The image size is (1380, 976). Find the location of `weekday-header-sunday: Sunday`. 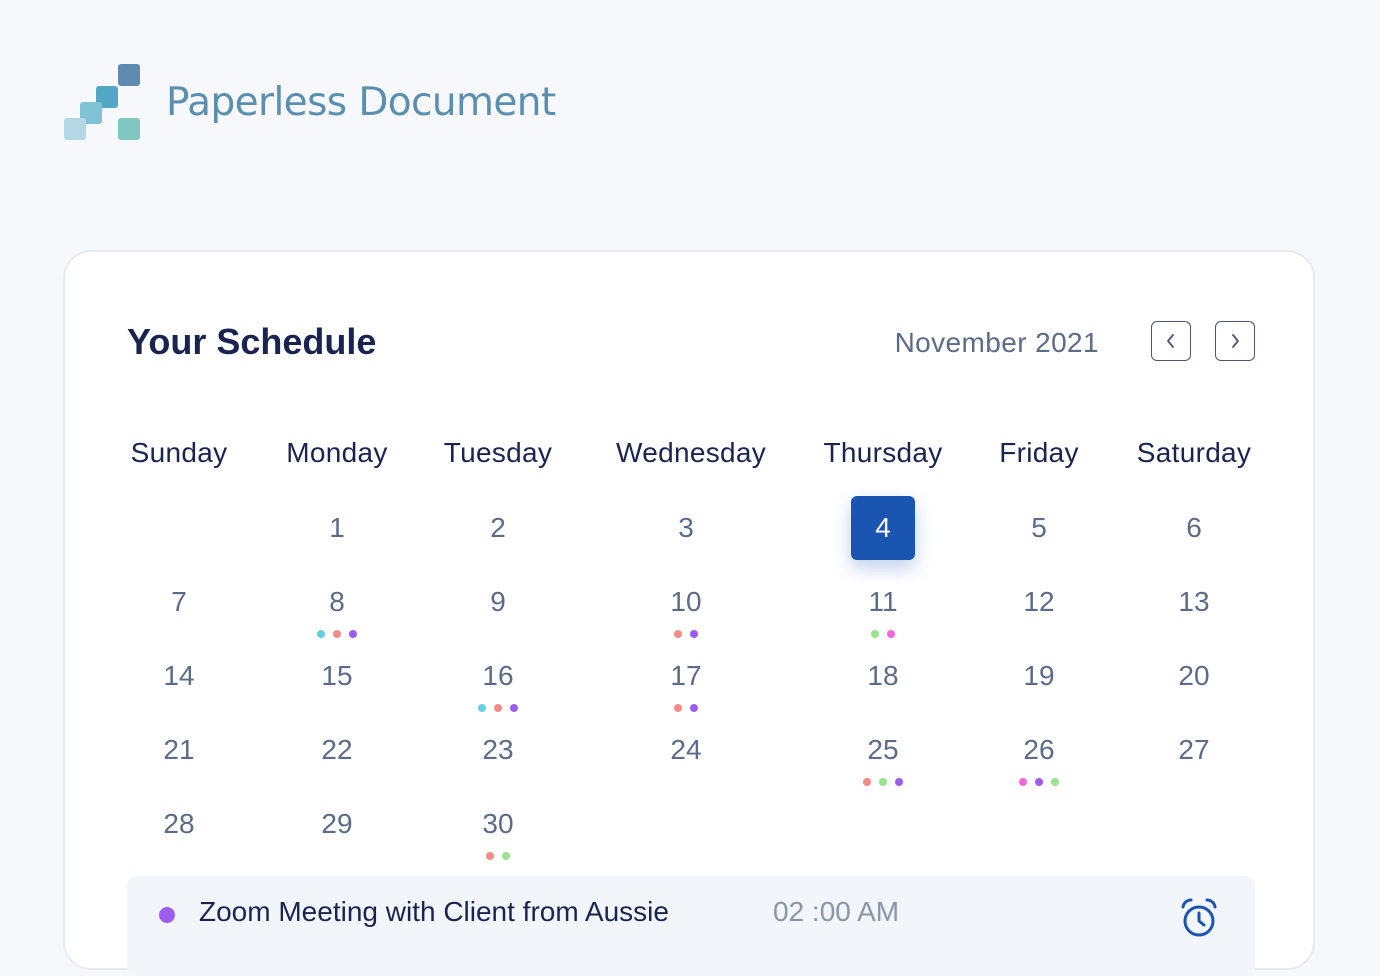

weekday-header-sunday: Sunday is located at coordinates (179, 452).